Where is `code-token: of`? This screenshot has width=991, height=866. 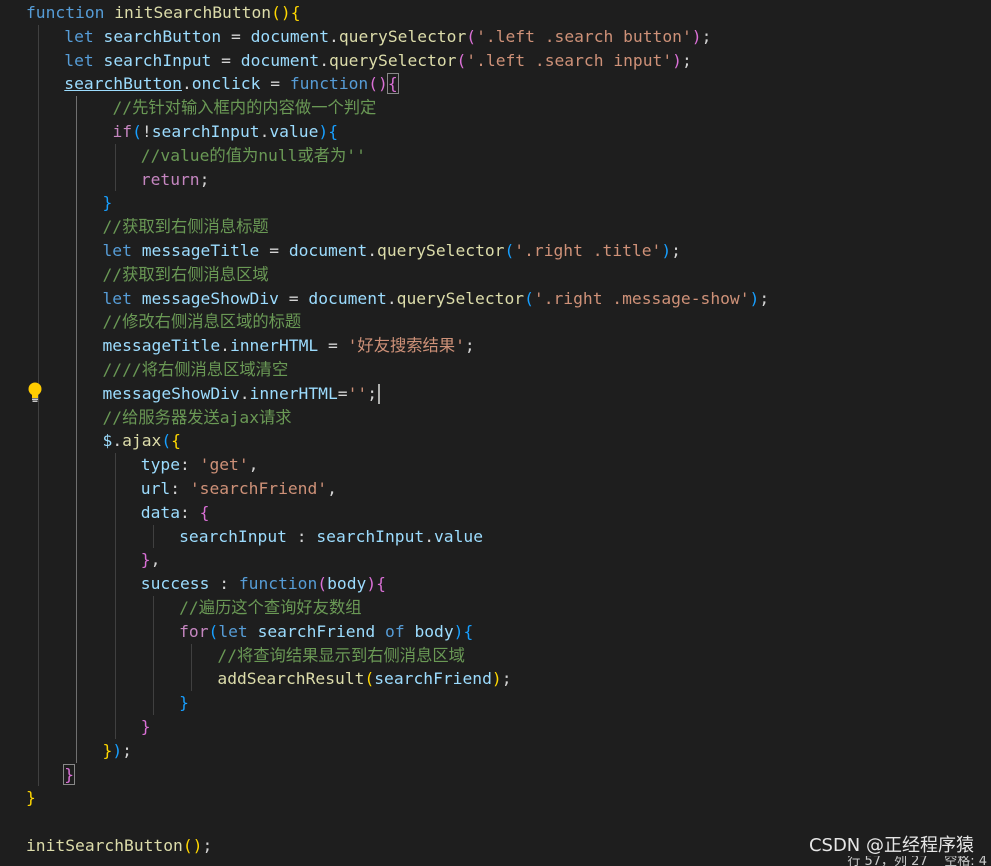
code-token: of is located at coordinates (395, 631).